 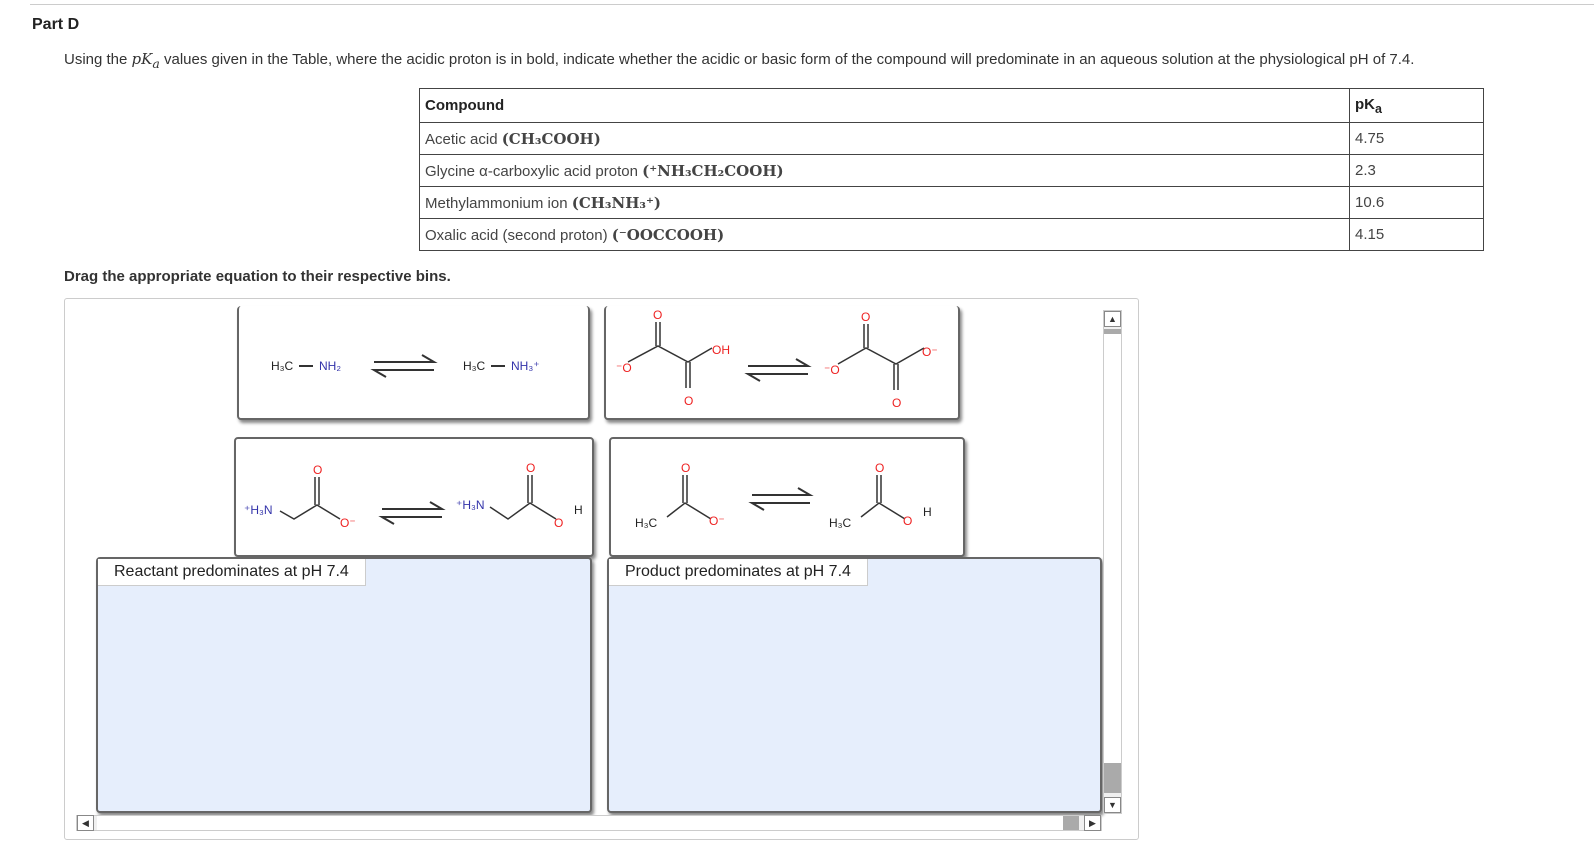 What do you see at coordinates (1416, 234) in the screenshot?
I see `pka-value: 4.15` at bounding box center [1416, 234].